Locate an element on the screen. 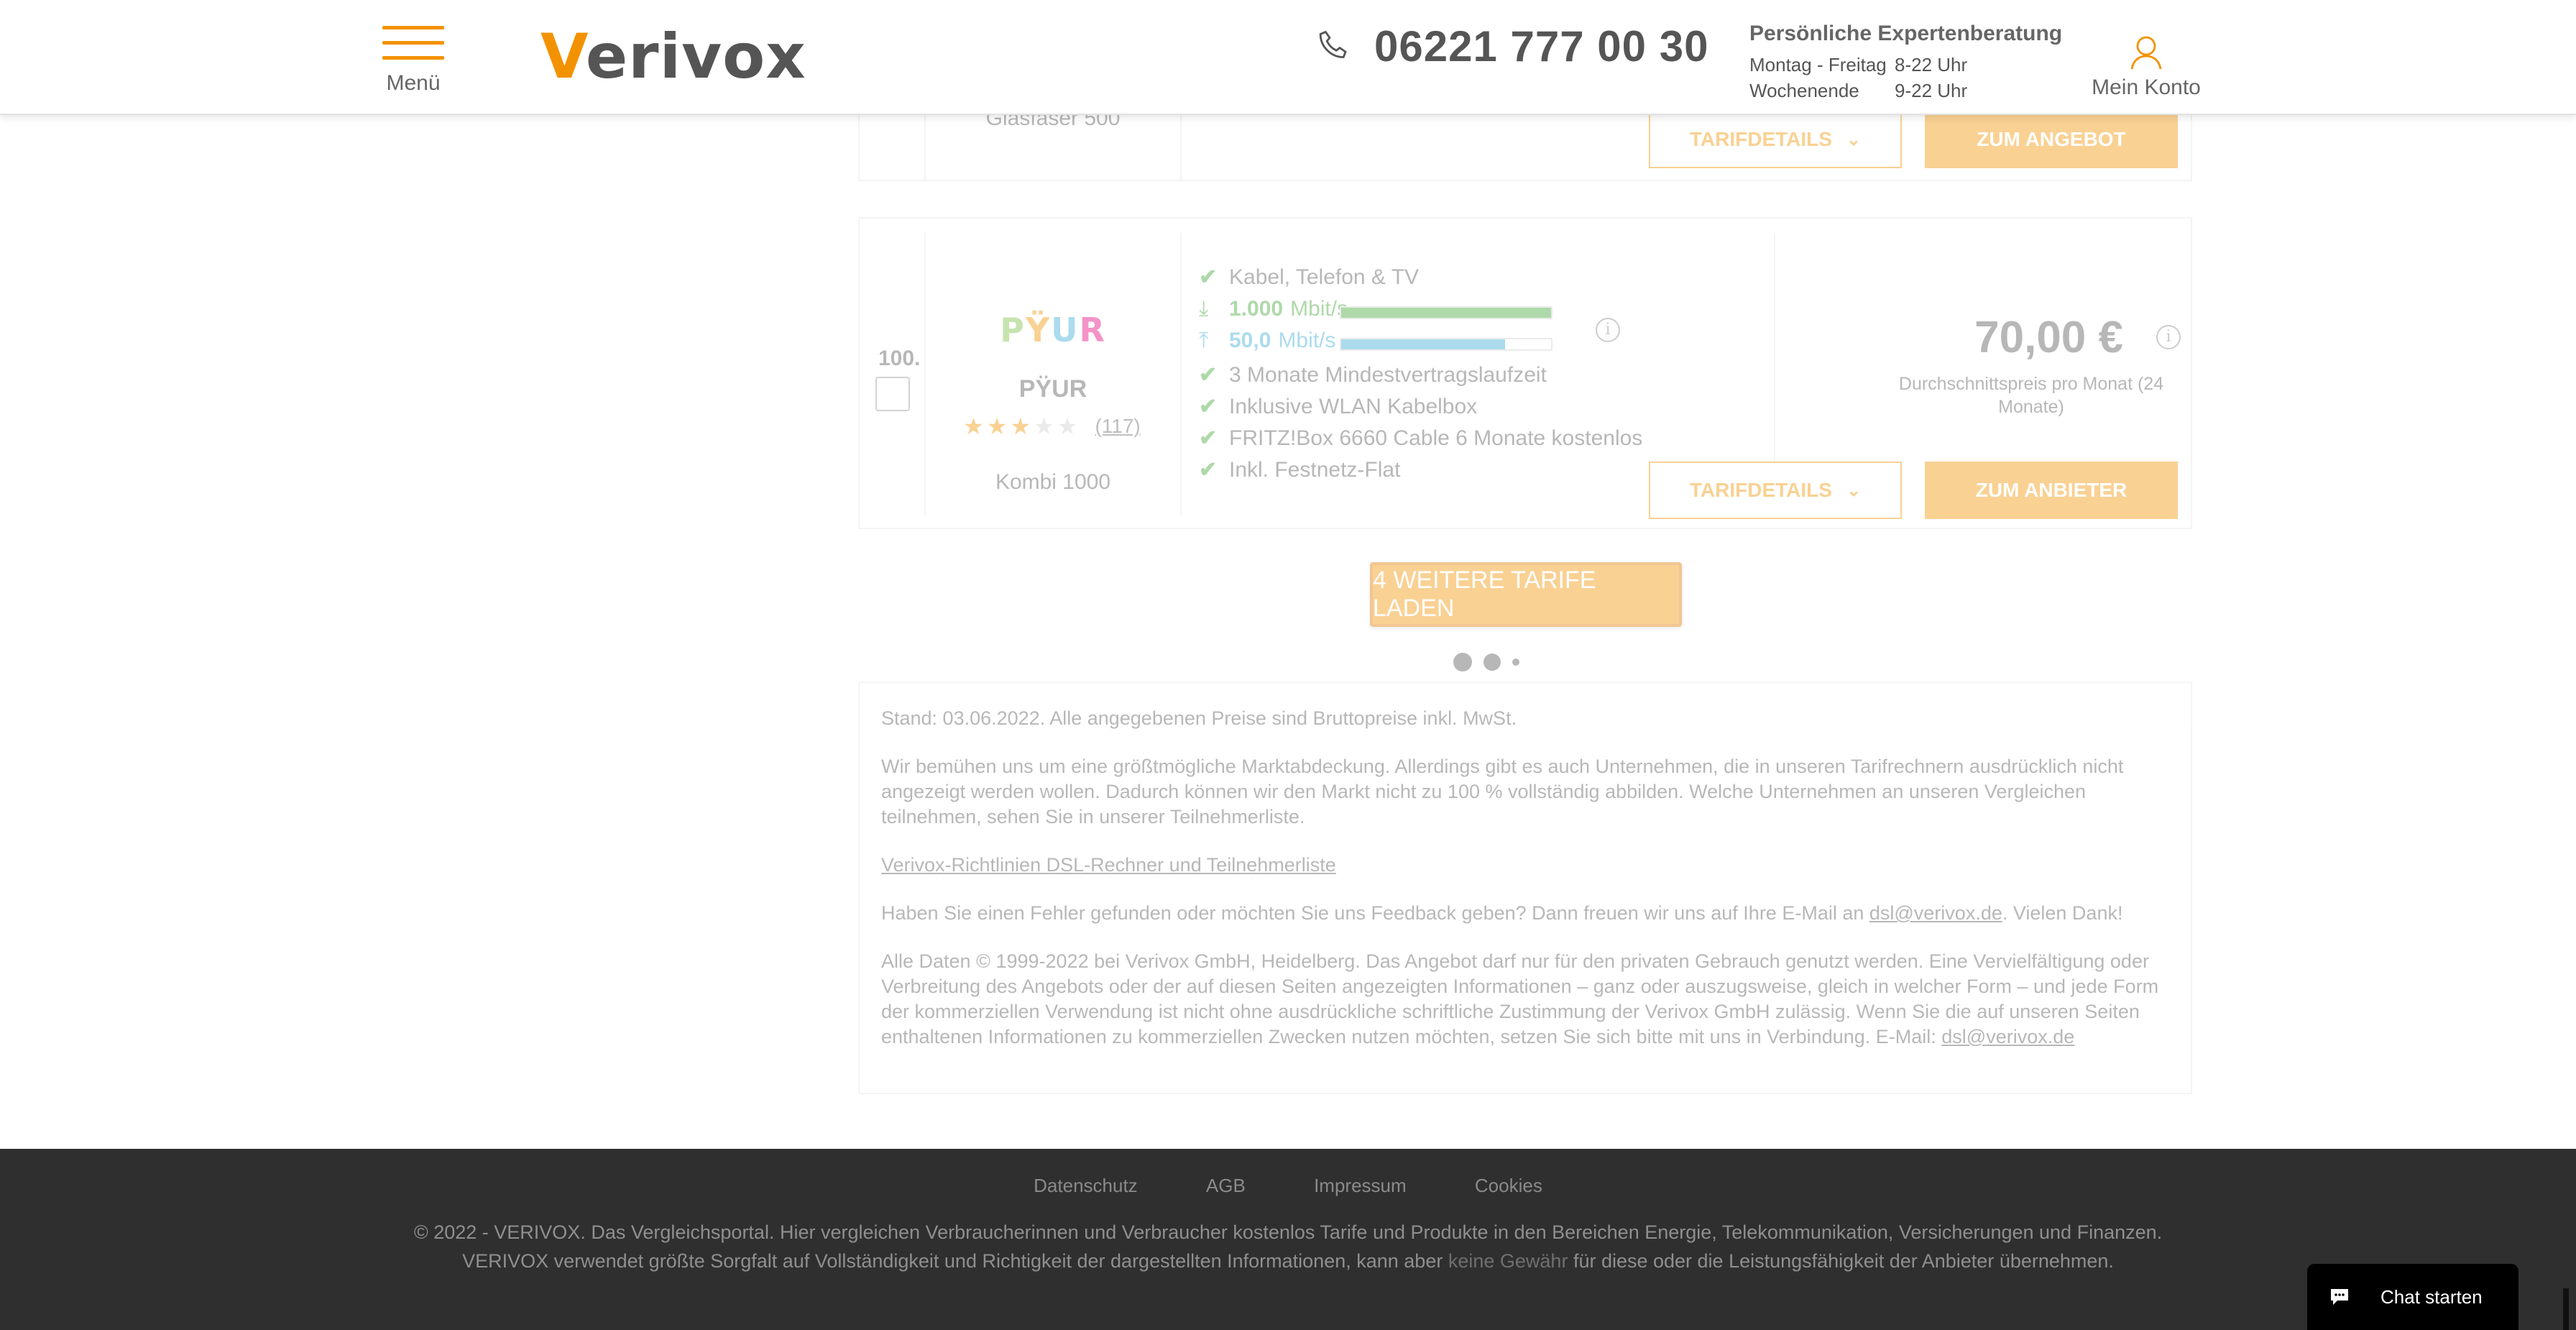 The height and width of the screenshot is (1330, 2576). feedback-text-end: . Vielen Dank! is located at coordinates (2062, 913).